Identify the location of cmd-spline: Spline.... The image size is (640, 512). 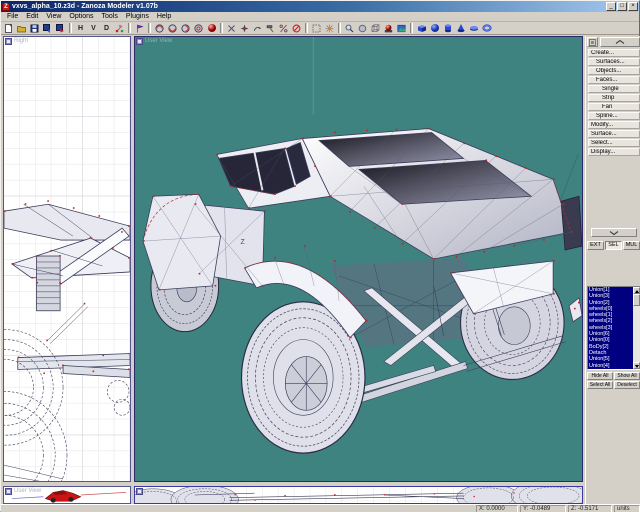
(614, 116).